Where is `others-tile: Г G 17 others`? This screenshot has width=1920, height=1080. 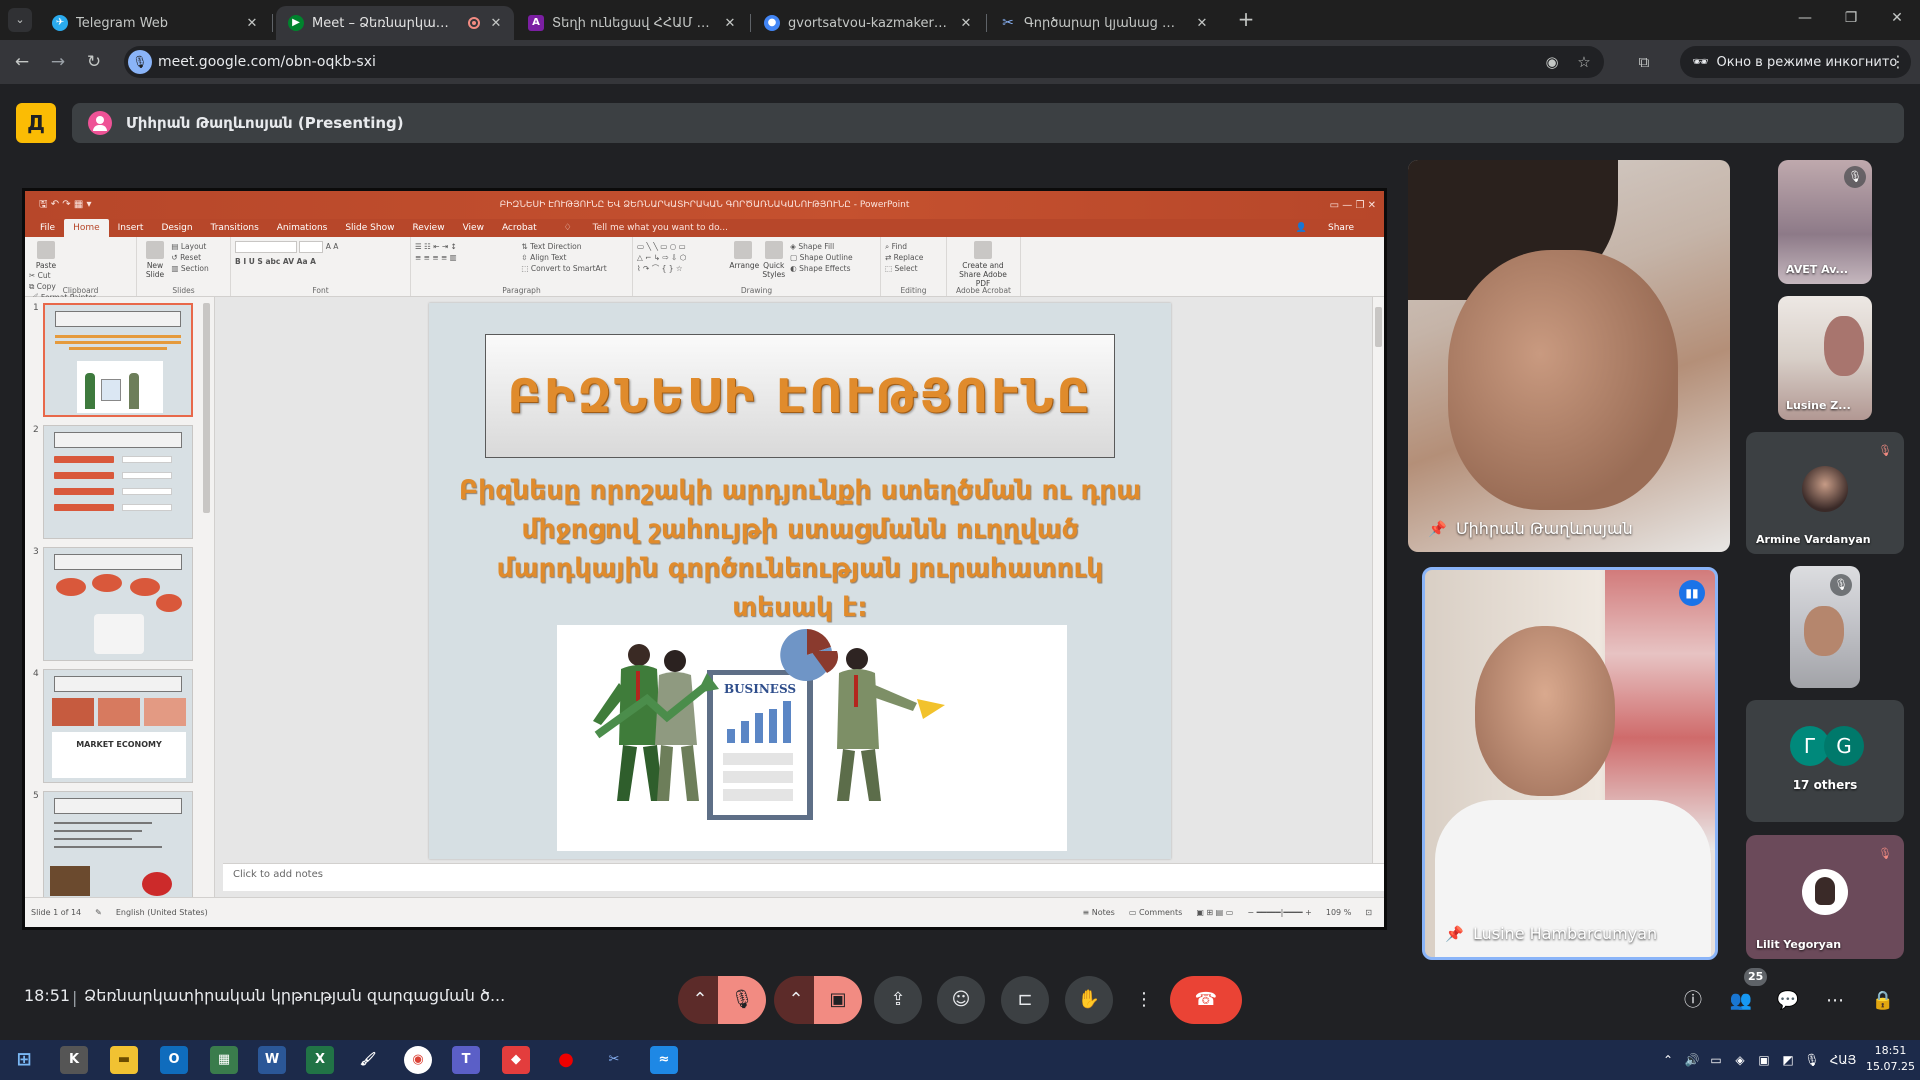 others-tile: Г G 17 others is located at coordinates (1825, 761).